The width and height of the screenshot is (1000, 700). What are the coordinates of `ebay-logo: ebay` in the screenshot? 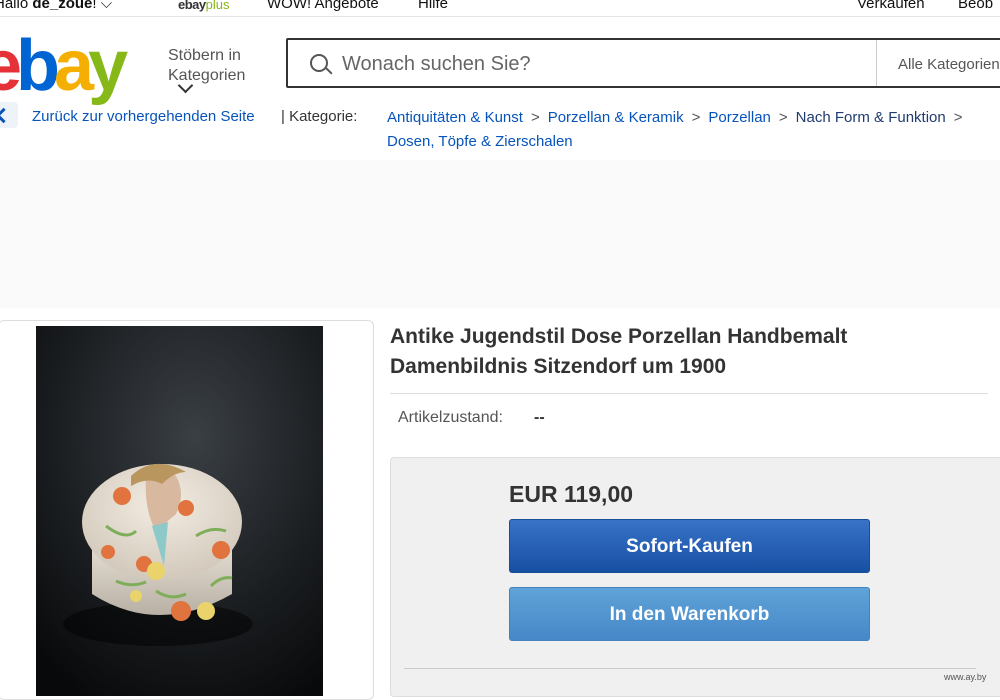 It's located at (64, 66).